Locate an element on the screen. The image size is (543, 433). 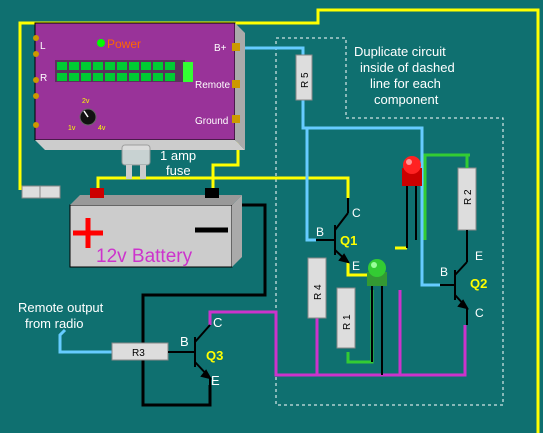
remote-input-line1: Remote output is located at coordinates (61, 307).